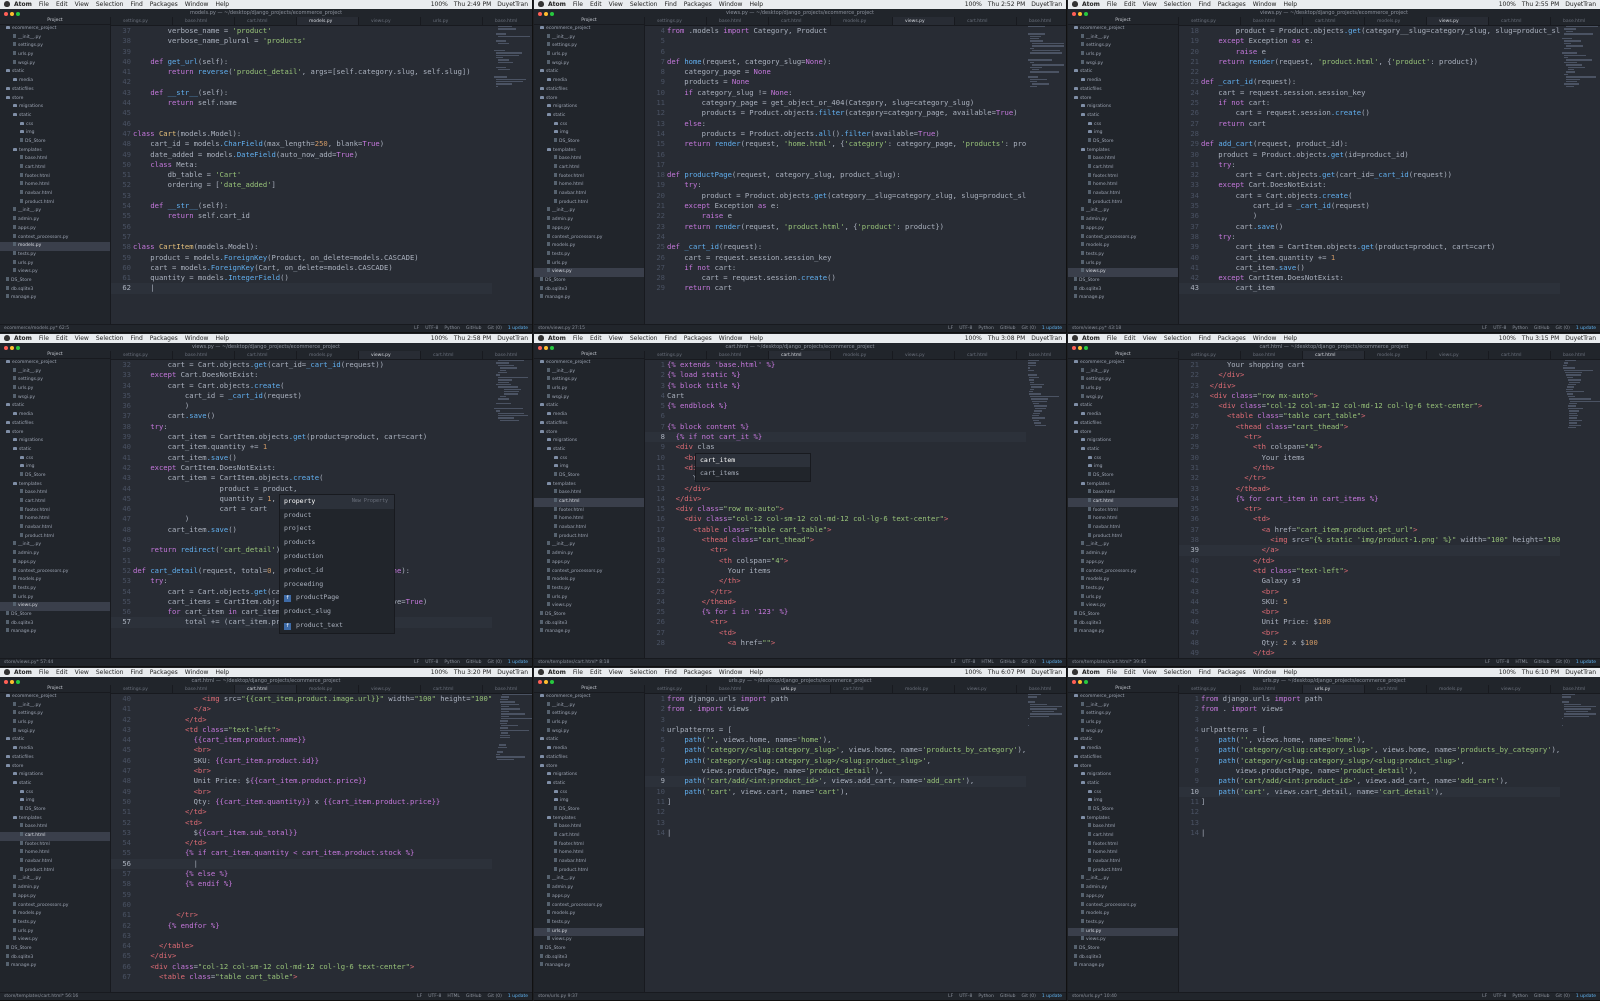 This screenshot has width=1600, height=1001. I want to click on code-line: 24, so click(835, 237).